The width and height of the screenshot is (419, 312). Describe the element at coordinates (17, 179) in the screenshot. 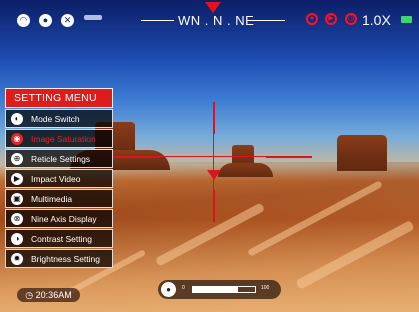

I see `impact-video-icon: ▶` at that location.